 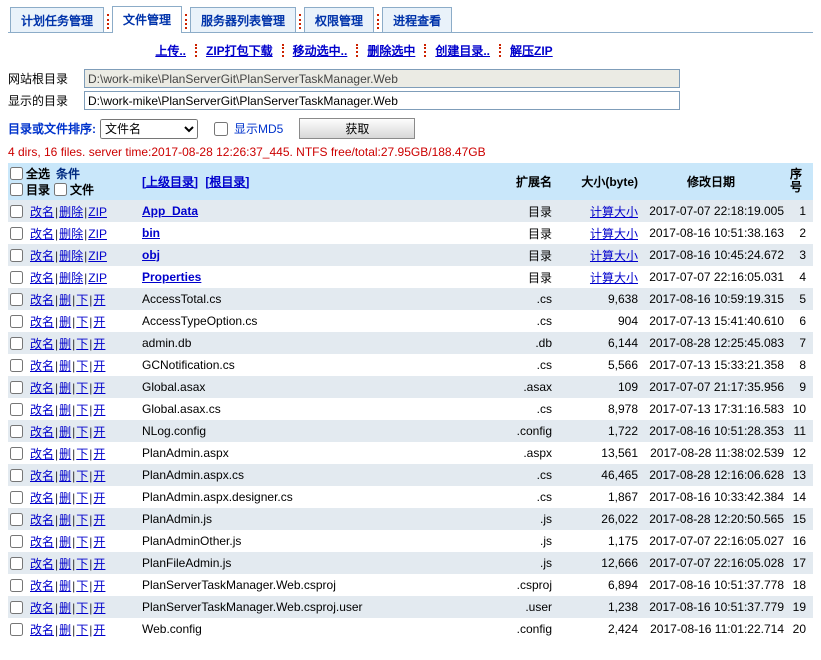 I want to click on tab-item-2: 文件管理, so click(x=147, y=19).